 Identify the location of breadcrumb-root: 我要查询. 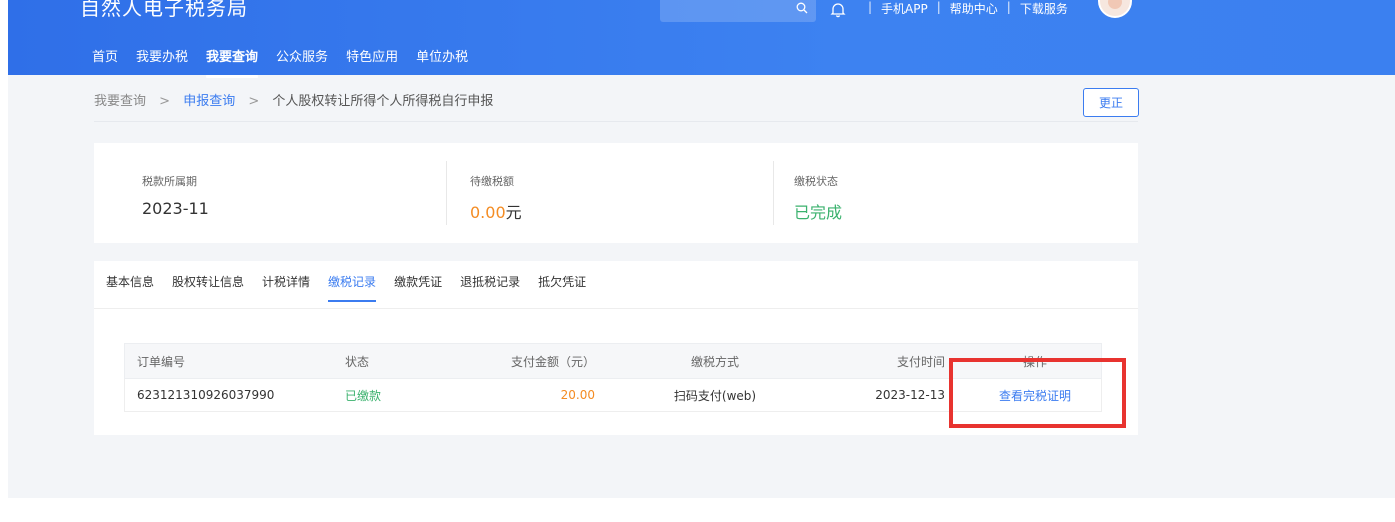
(120, 101).